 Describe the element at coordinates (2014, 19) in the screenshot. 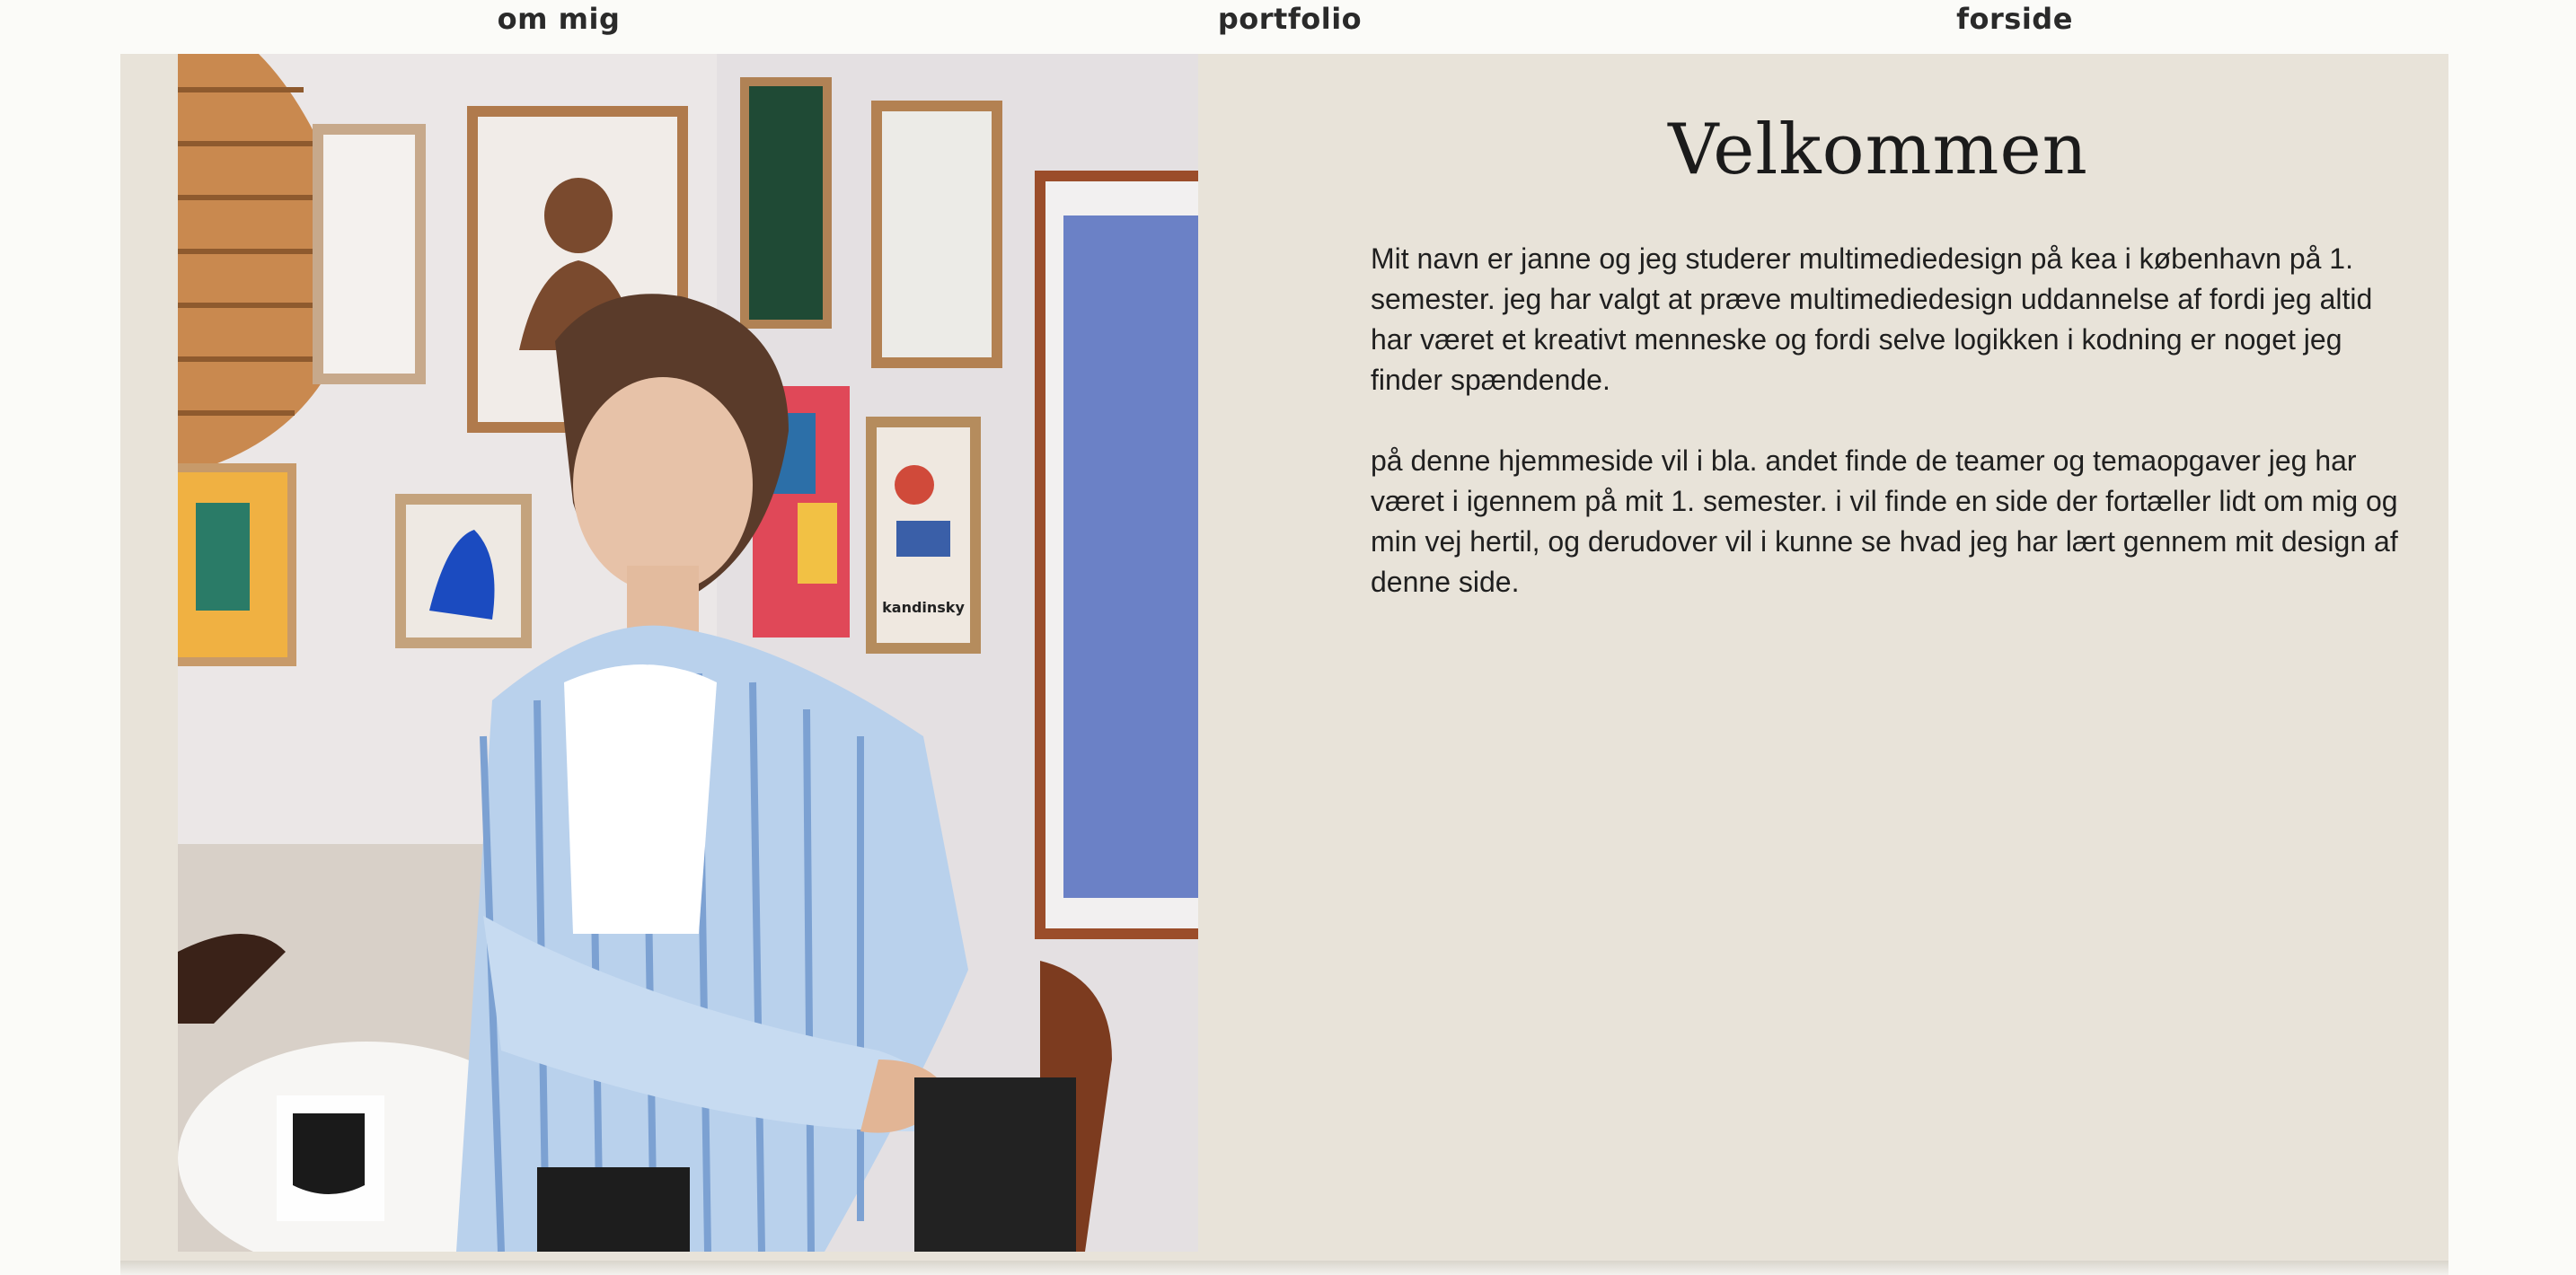

I see `nav-link-forside: forside` at that location.